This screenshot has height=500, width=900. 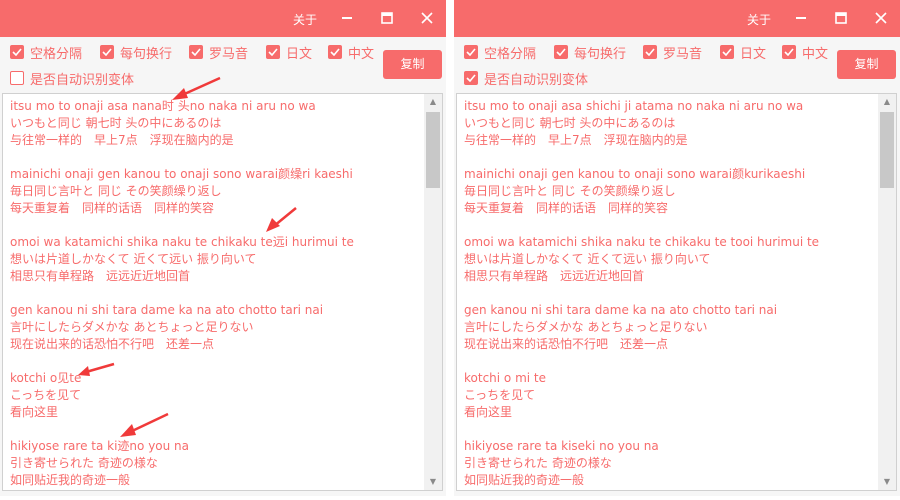 I want to click on lyric-line: 每天重复着 同样的话语 同样的笑容, so click(x=112, y=208).